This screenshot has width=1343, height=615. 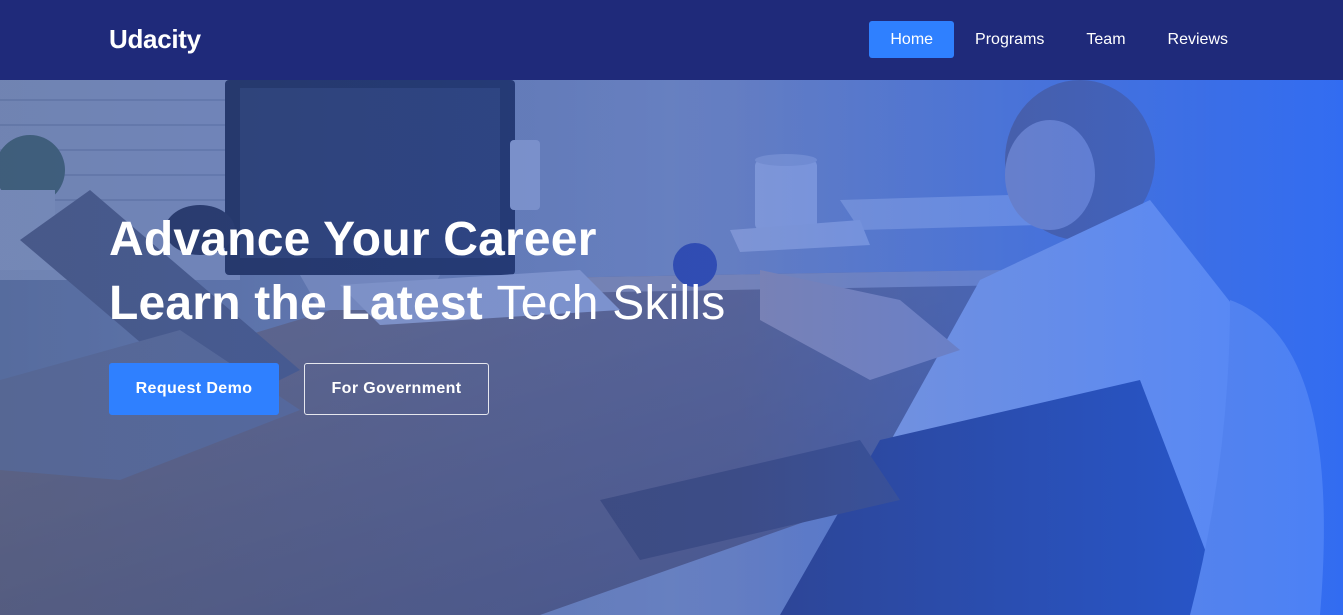 What do you see at coordinates (296, 303) in the screenshot?
I see `headline-line-2-bold: Learn the Latest` at bounding box center [296, 303].